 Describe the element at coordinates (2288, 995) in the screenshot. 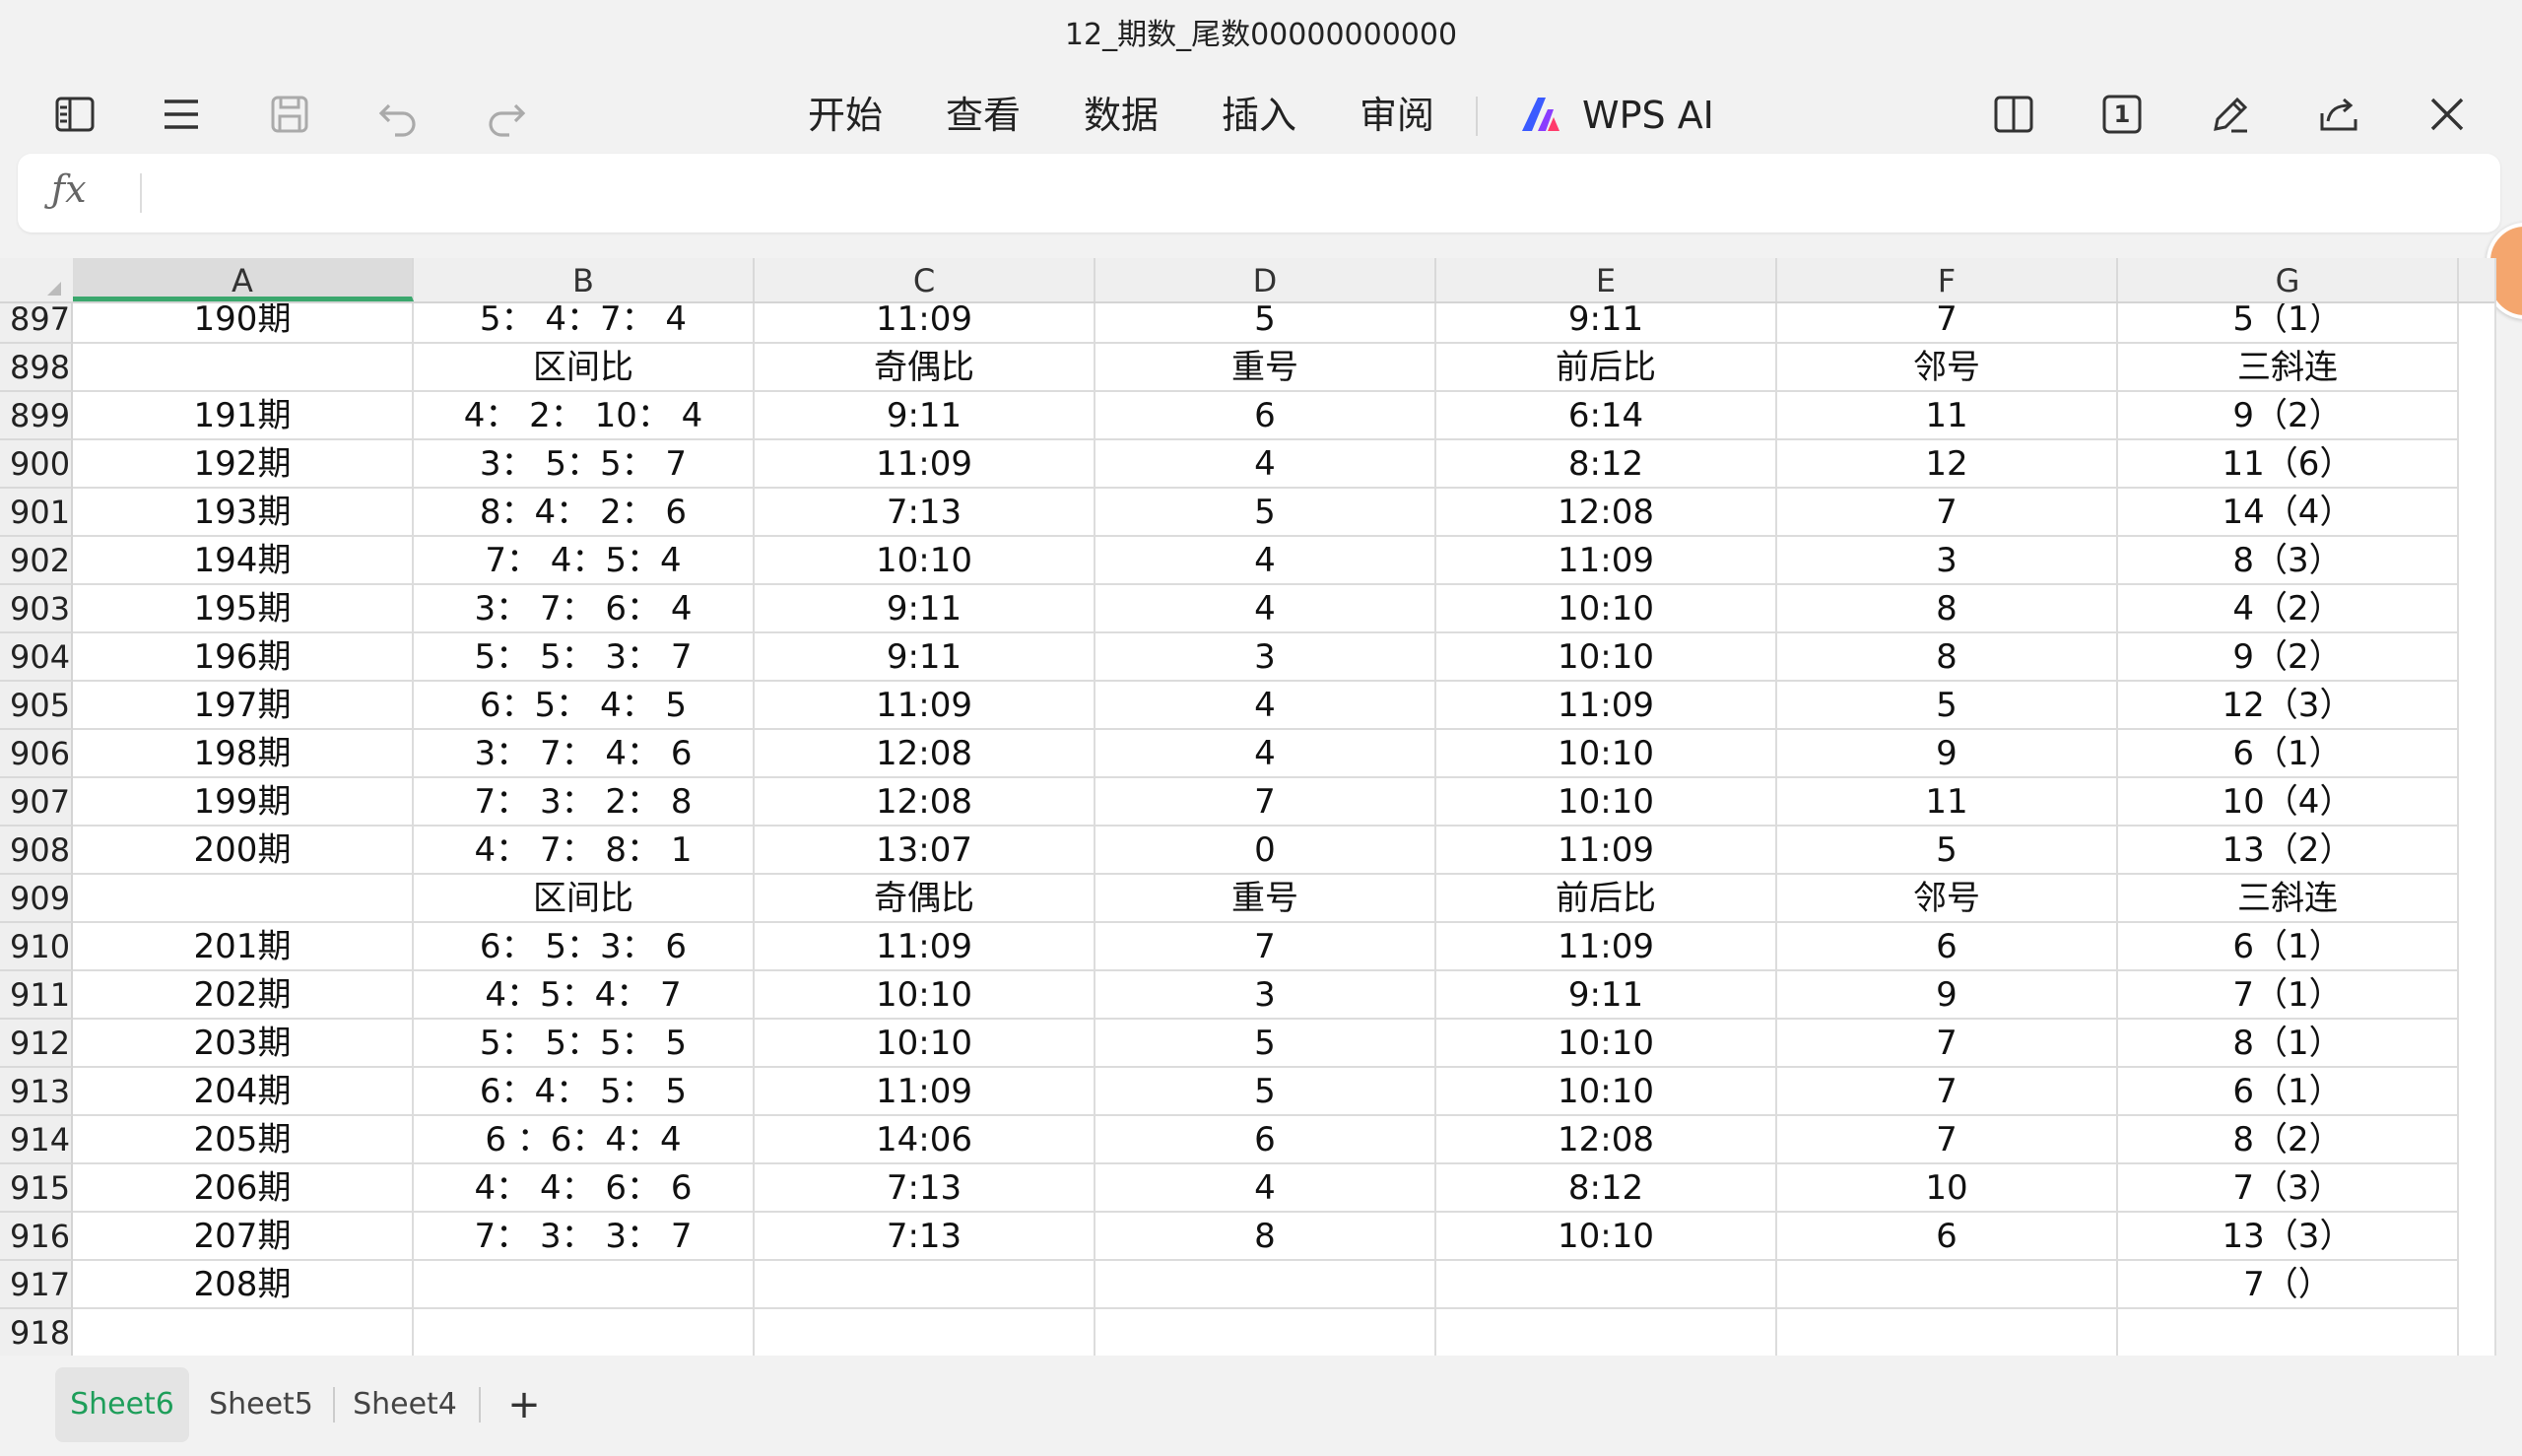

I see `cell-g911: 7（1）` at that location.